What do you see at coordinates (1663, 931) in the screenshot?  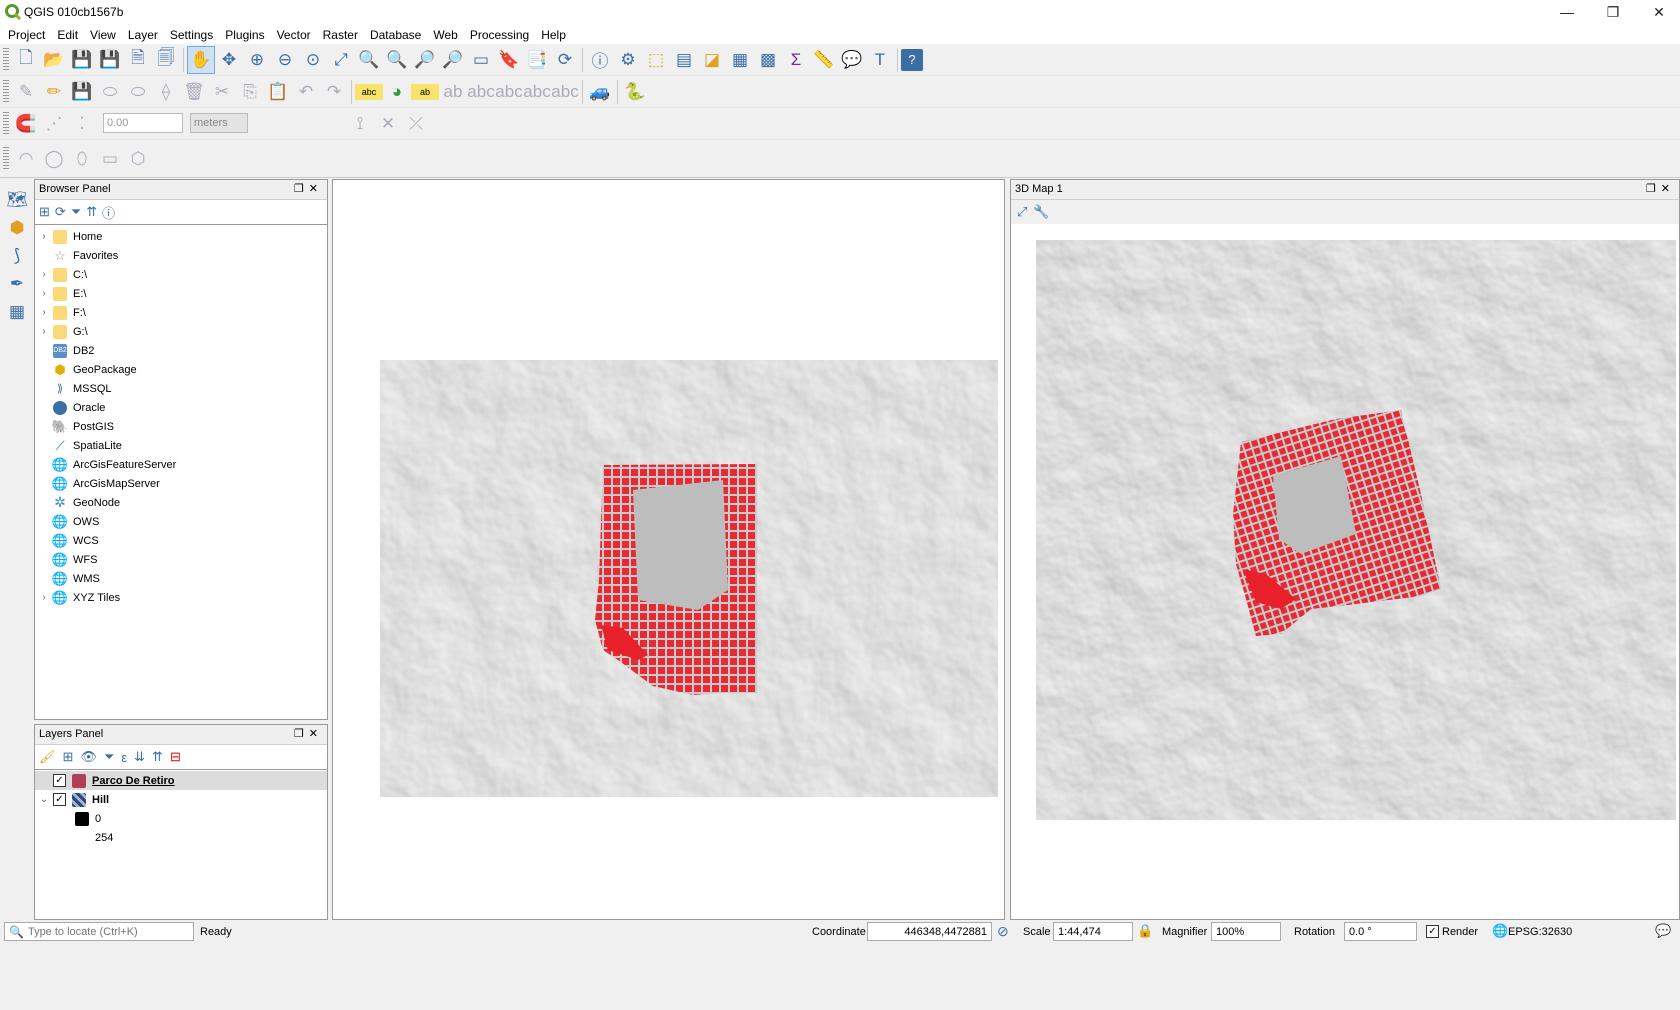 I see `messages-icon: 💬` at bounding box center [1663, 931].